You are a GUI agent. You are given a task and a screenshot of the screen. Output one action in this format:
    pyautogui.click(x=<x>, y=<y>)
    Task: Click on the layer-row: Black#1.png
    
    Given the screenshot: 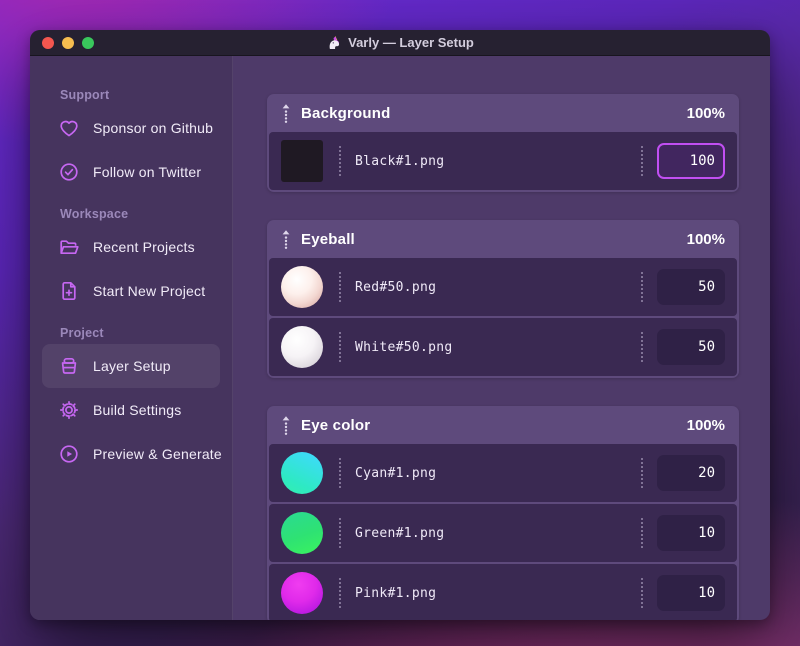 What is the action you would take?
    pyautogui.click(x=503, y=161)
    